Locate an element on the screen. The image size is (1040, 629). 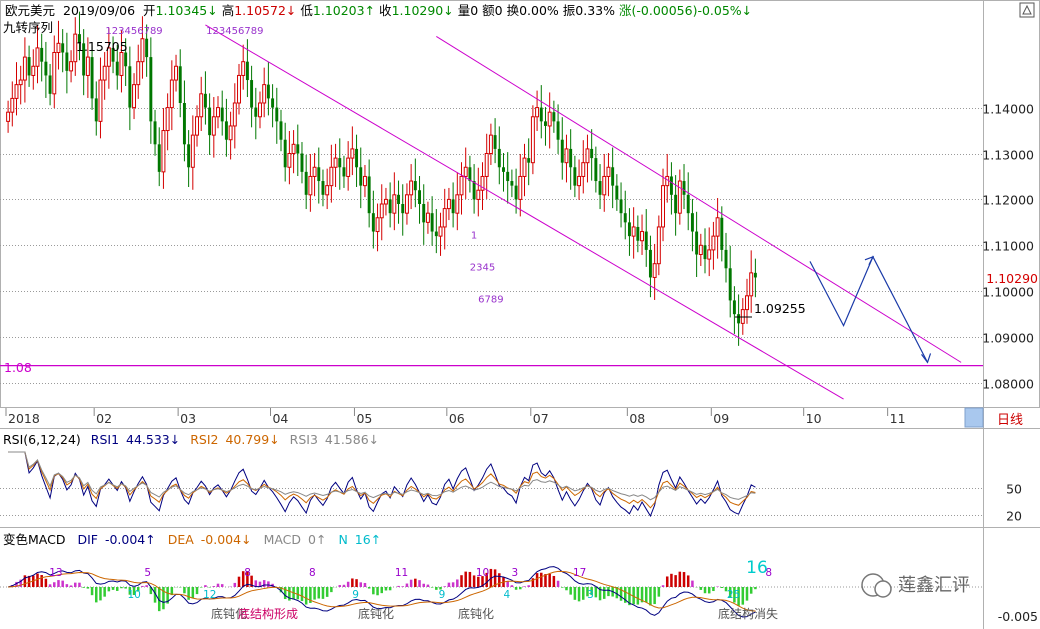
month-label: 10 is located at coordinates (814, 418).